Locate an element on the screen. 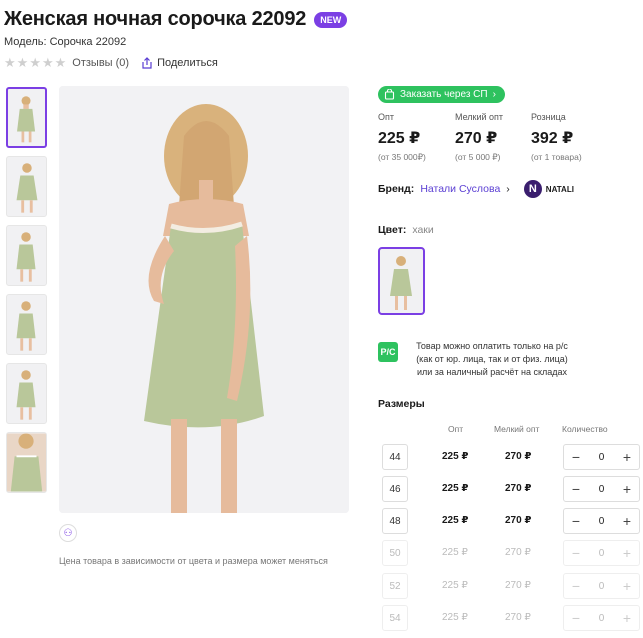  rating-row: ★ ★ ★ ★ ★ Отзывы (0) Поделиться is located at coordinates (111, 62).